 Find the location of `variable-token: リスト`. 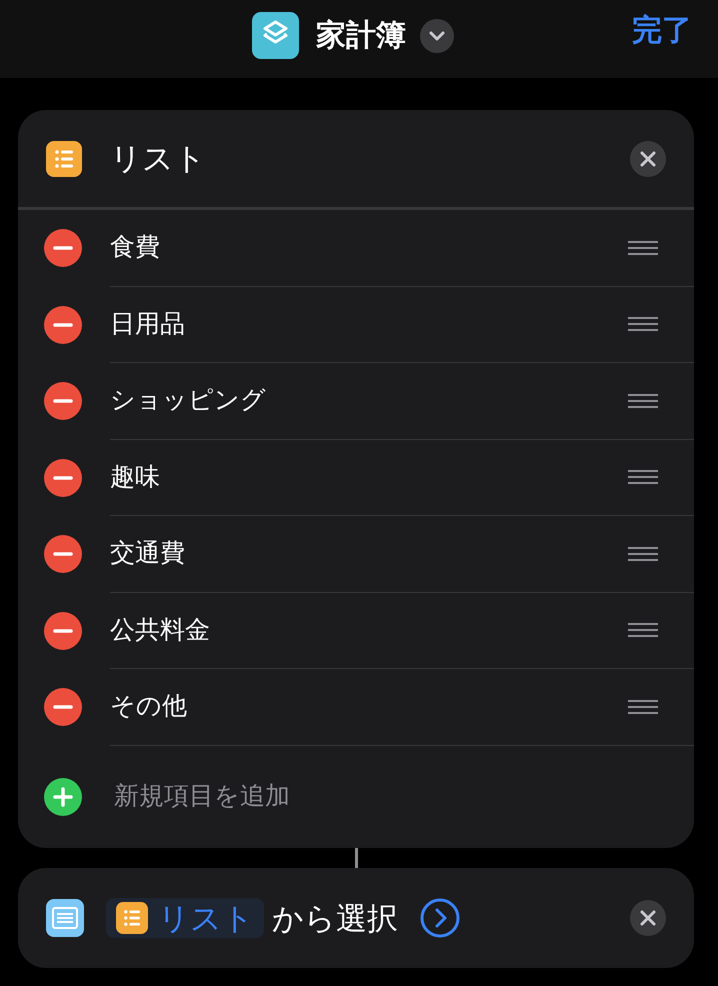

variable-token: リスト is located at coordinates (185, 918).